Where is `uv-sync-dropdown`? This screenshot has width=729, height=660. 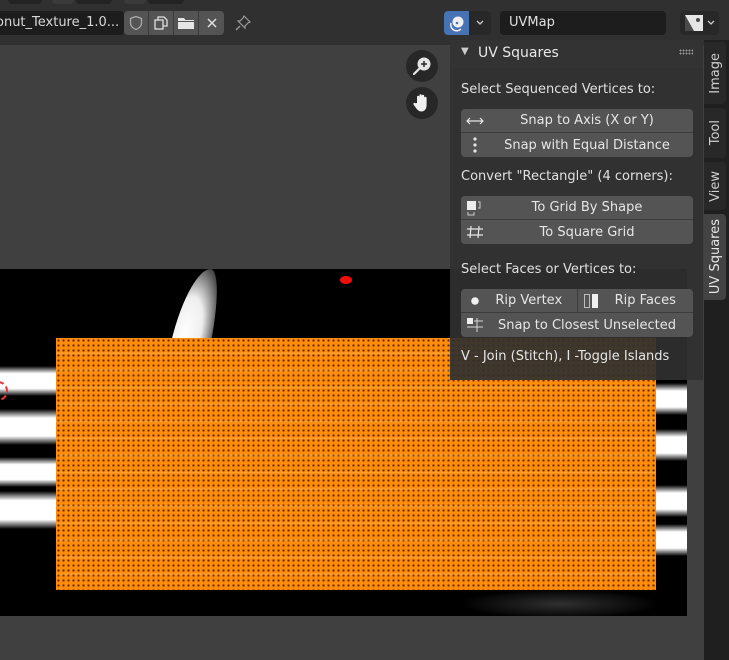
uv-sync-dropdown is located at coordinates (480, 23).